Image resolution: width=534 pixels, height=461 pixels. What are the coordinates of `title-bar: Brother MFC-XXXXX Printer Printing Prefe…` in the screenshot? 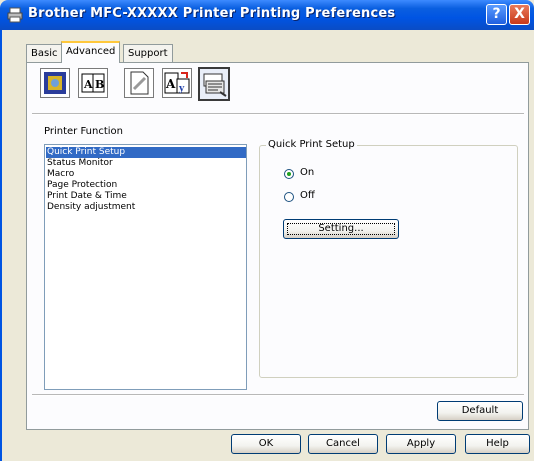 It's located at (267, 15).